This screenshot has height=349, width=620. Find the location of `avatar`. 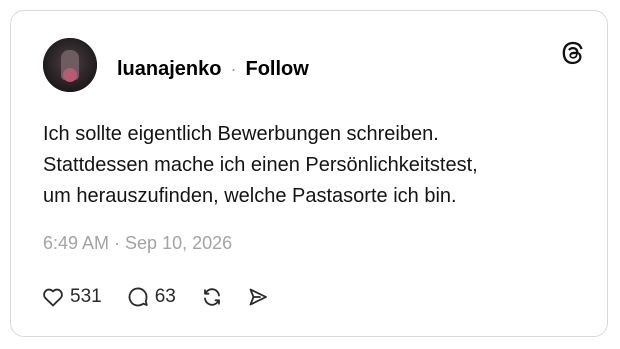

avatar is located at coordinates (70, 65).